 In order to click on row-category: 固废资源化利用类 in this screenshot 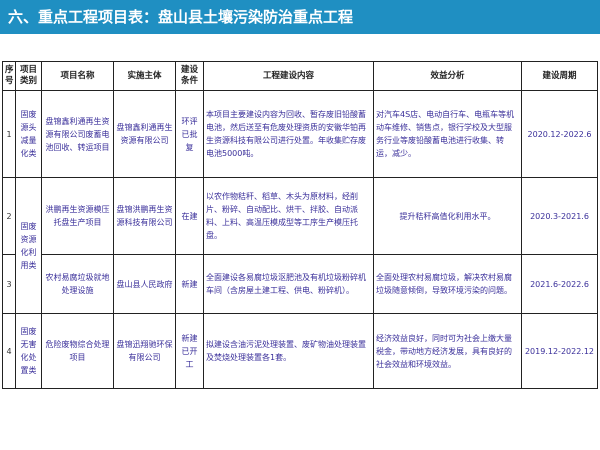, I will do `click(28, 245)`.